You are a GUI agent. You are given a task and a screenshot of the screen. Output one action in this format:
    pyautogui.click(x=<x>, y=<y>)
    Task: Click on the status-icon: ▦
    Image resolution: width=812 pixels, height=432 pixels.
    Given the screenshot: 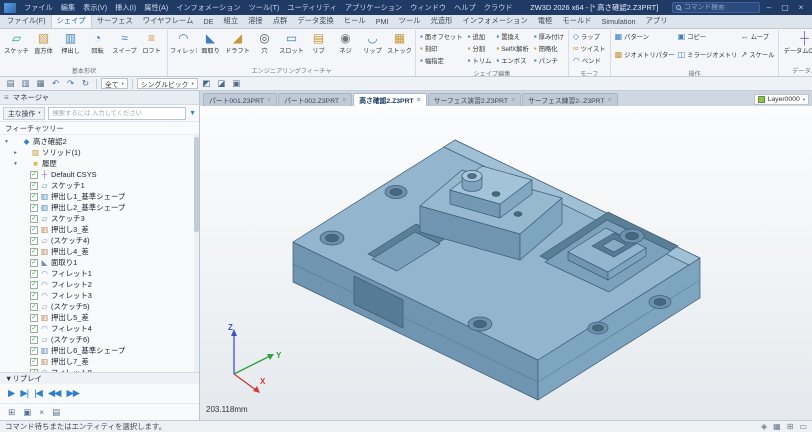 What is the action you would take?
    pyautogui.click(x=777, y=426)
    